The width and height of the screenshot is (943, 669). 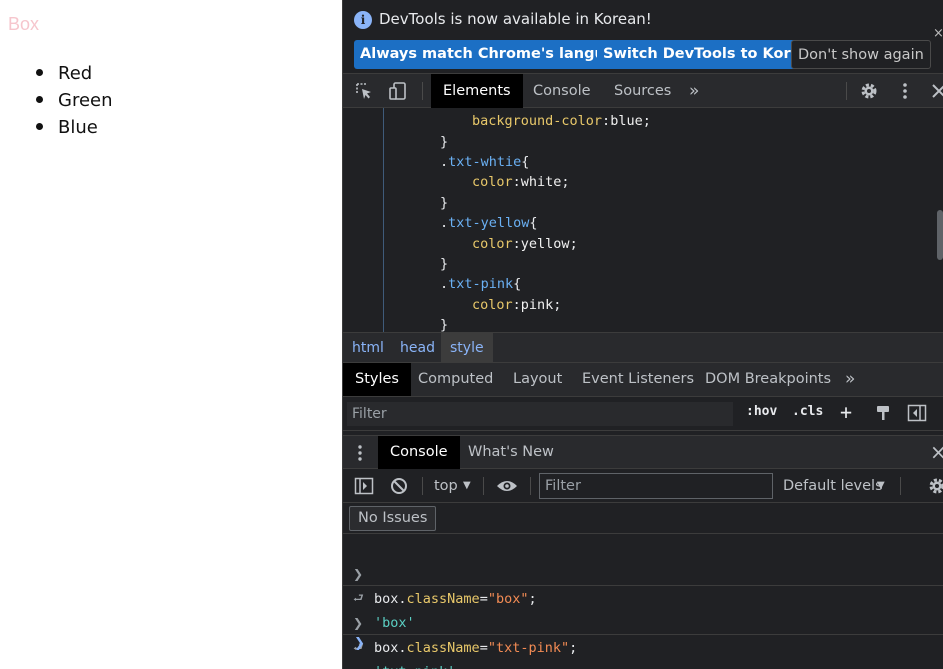 What do you see at coordinates (507, 486) in the screenshot?
I see `eye-icon` at bounding box center [507, 486].